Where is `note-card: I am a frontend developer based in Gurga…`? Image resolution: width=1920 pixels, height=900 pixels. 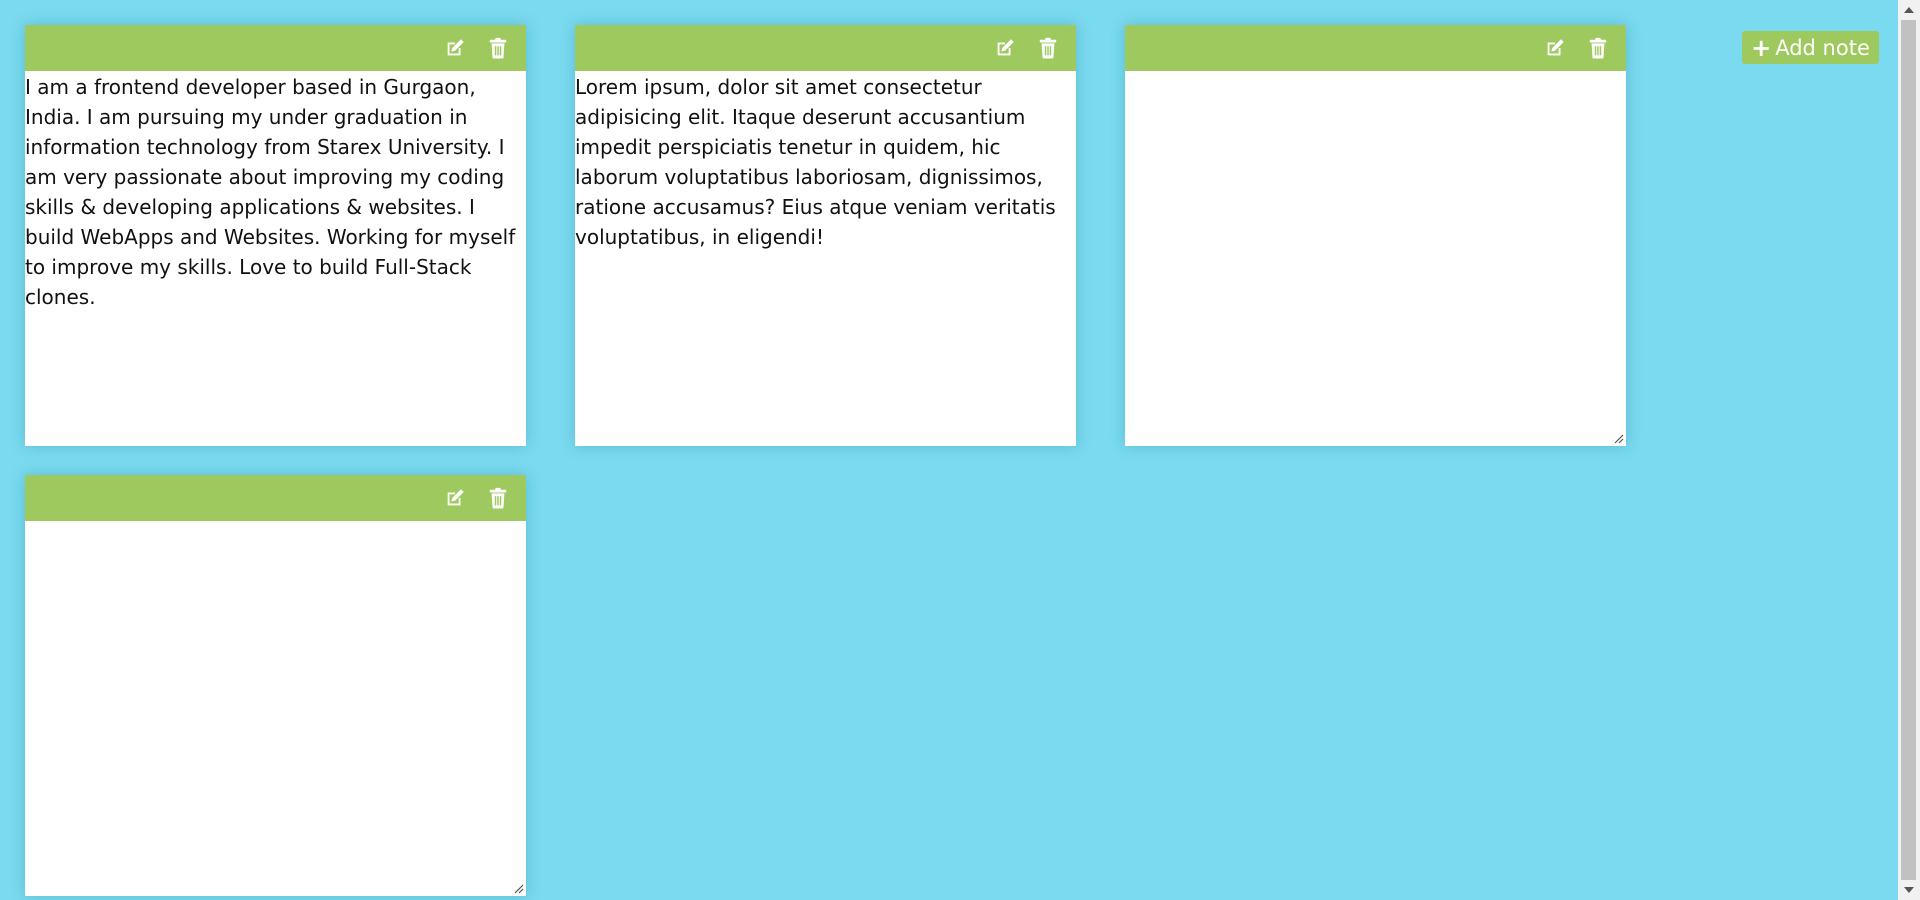
note-card: I am a frontend developer based in Gurga… is located at coordinates (275, 235).